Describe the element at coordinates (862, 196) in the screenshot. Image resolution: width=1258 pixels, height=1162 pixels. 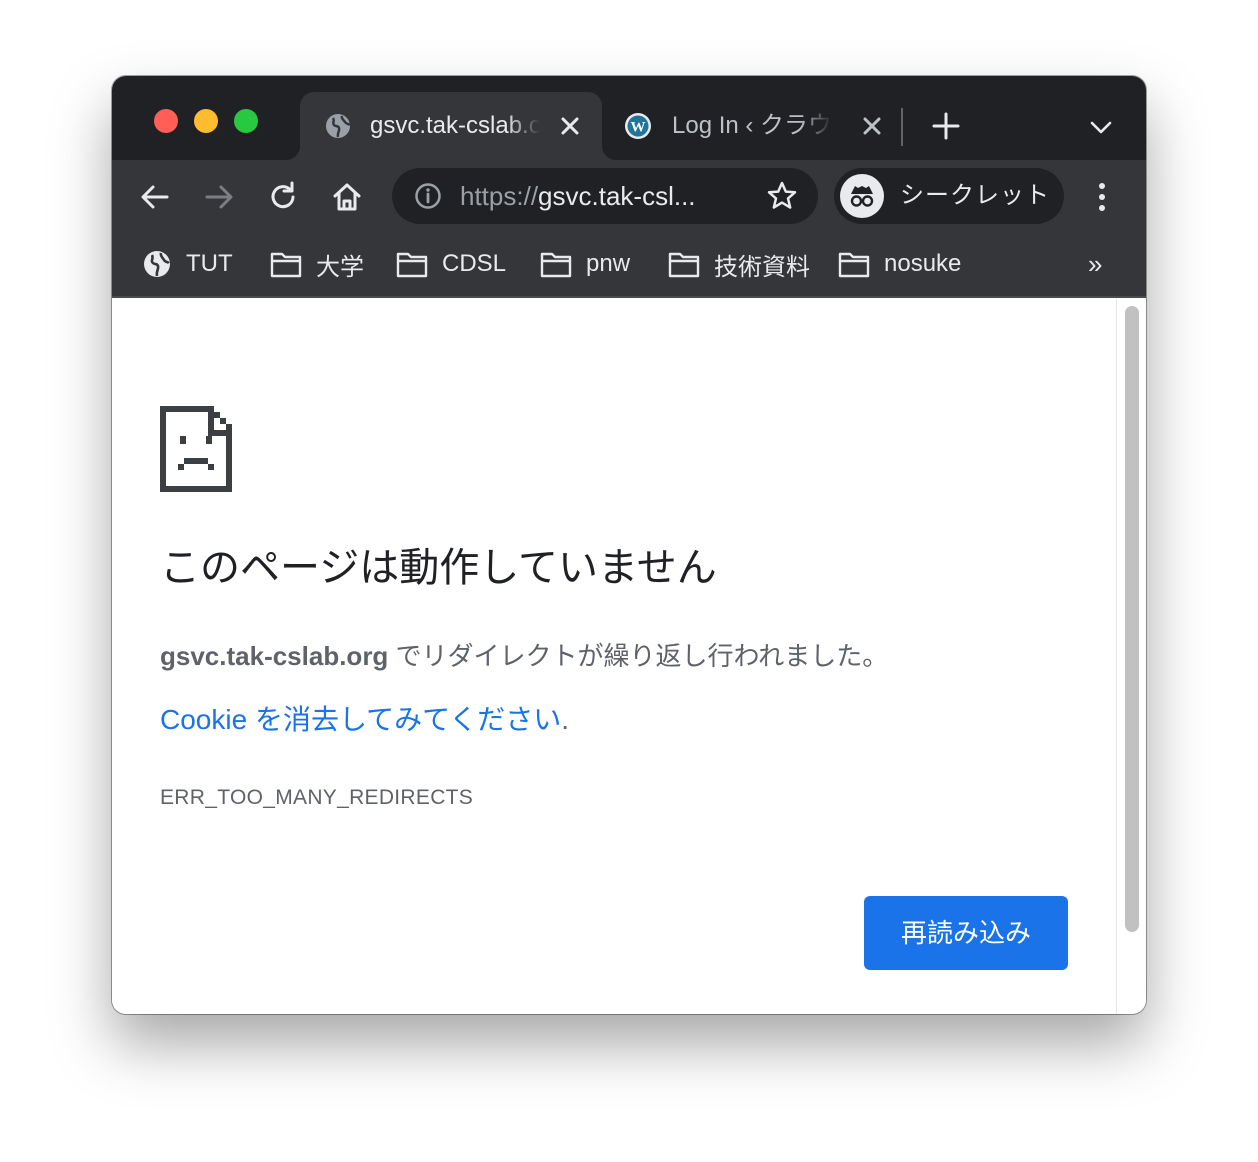
I see `incognito-icon` at that location.